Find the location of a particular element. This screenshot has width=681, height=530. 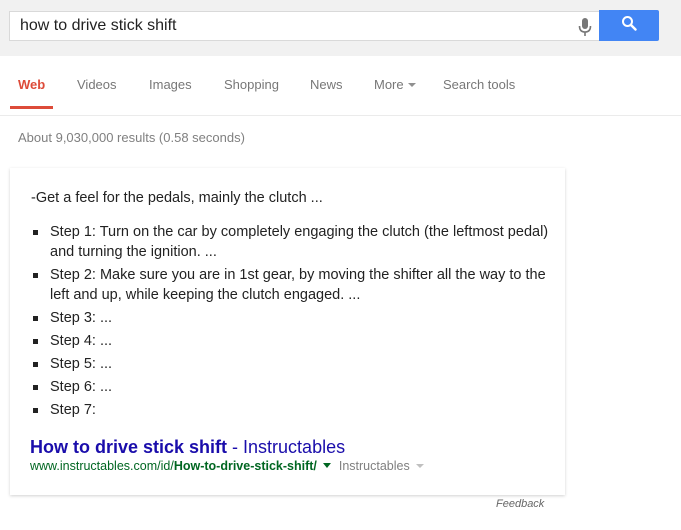

microphone-icon is located at coordinates (585, 27).